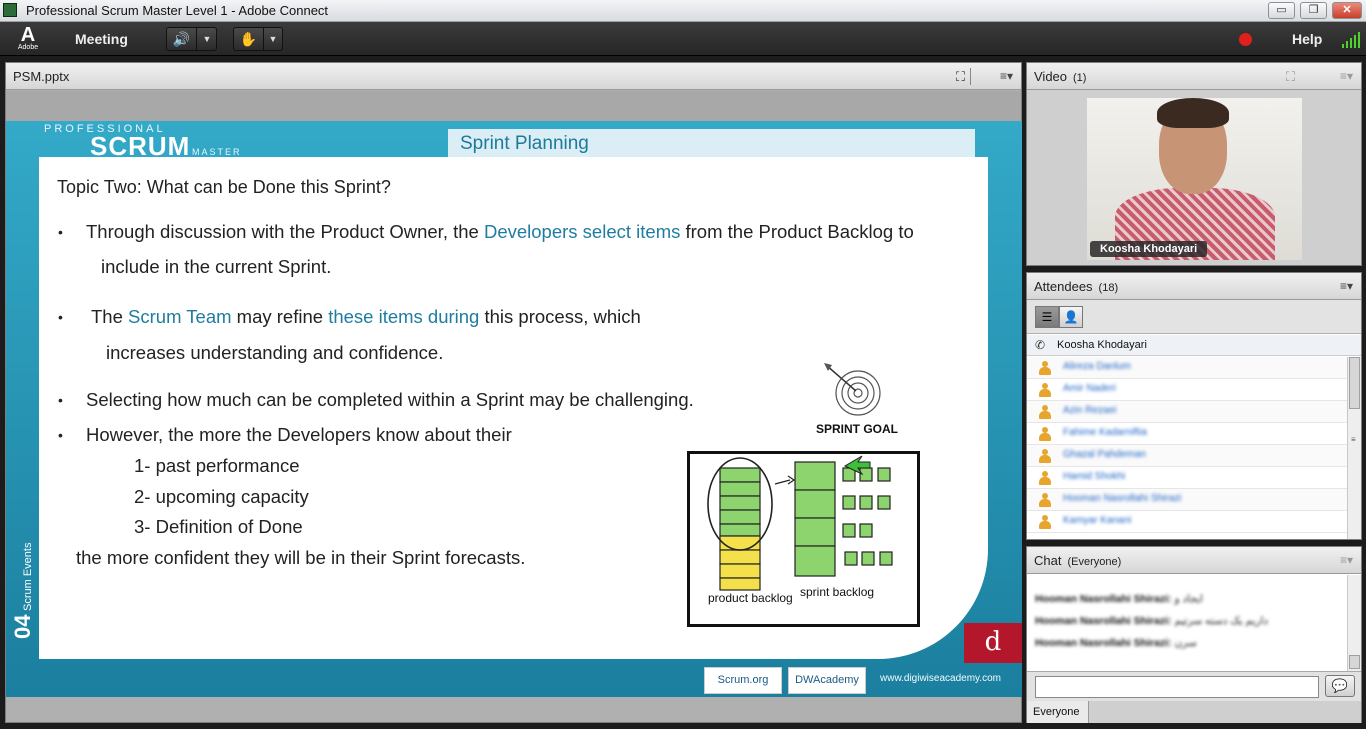 This screenshot has height=729, width=1366. I want to click on chat-tab-everyone: Everyone, so click(1058, 712).